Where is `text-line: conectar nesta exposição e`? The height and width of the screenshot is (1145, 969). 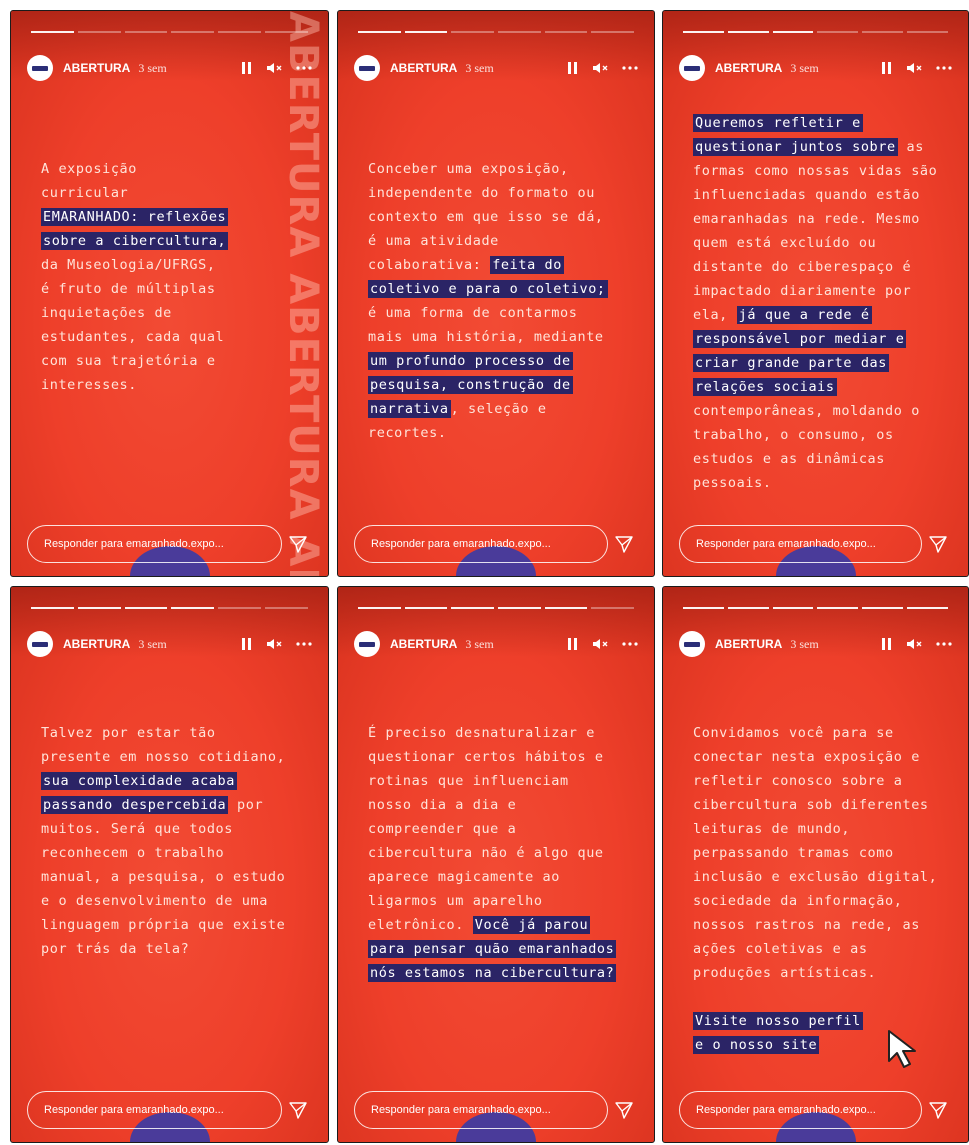 text-line: conectar nesta exposição e is located at coordinates (821, 757).